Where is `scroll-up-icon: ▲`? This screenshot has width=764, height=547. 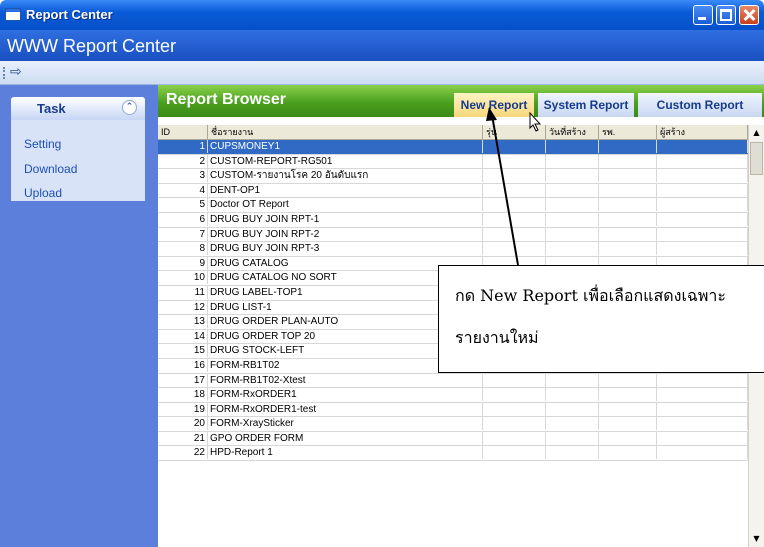 scroll-up-icon: ▲ is located at coordinates (756, 133).